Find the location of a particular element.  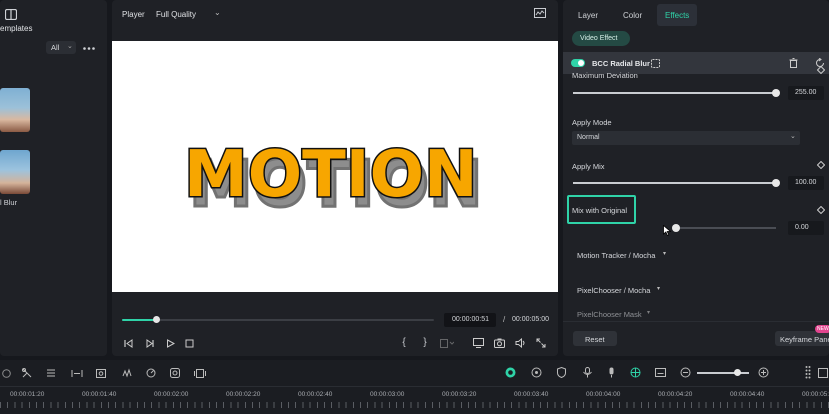

crop-icon is located at coordinates (101, 373).